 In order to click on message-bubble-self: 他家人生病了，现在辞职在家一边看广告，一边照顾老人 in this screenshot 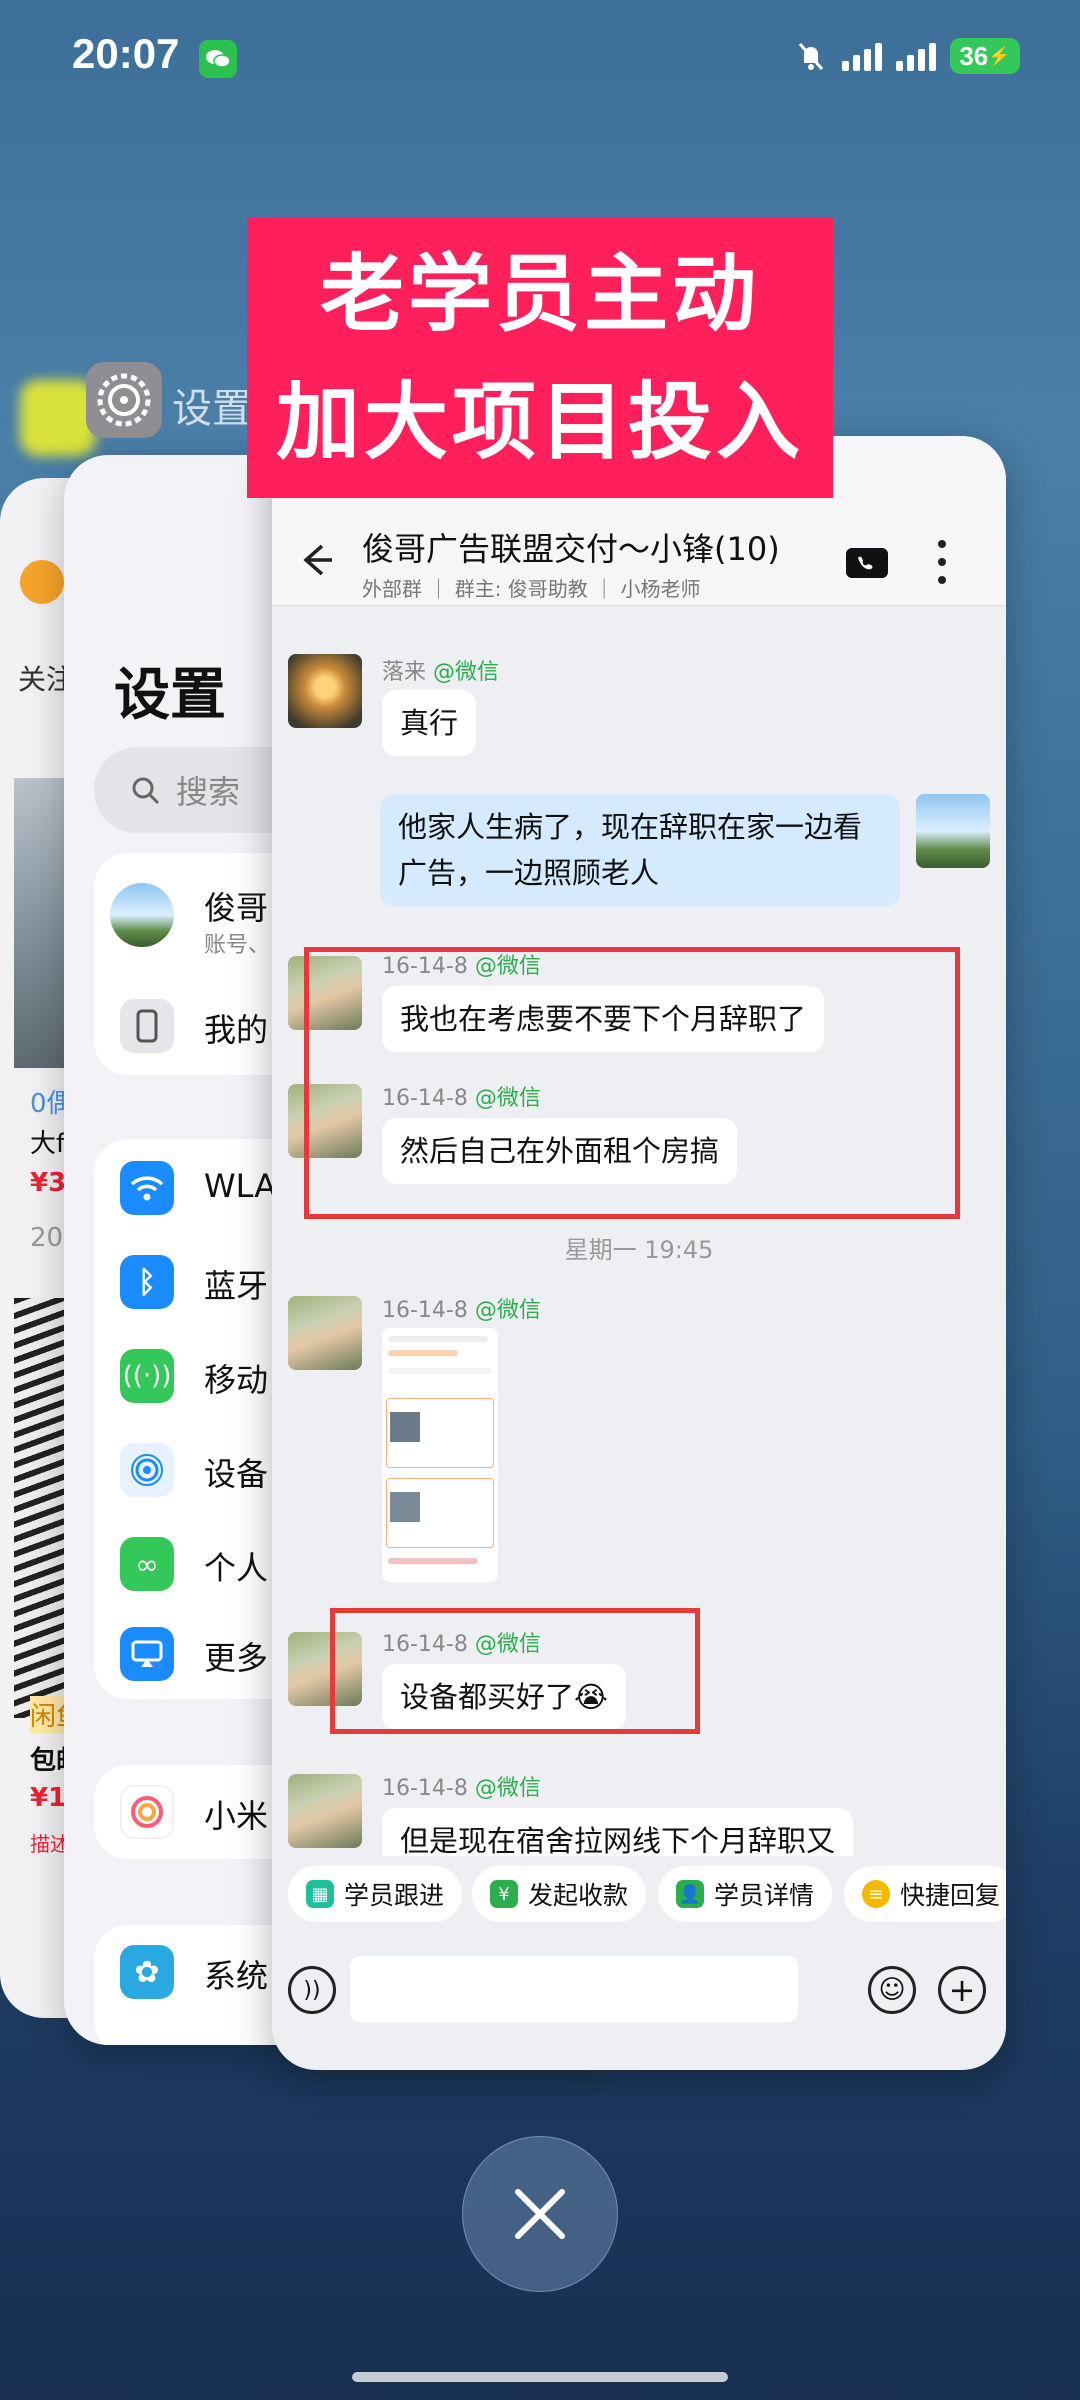, I will do `click(640, 850)`.